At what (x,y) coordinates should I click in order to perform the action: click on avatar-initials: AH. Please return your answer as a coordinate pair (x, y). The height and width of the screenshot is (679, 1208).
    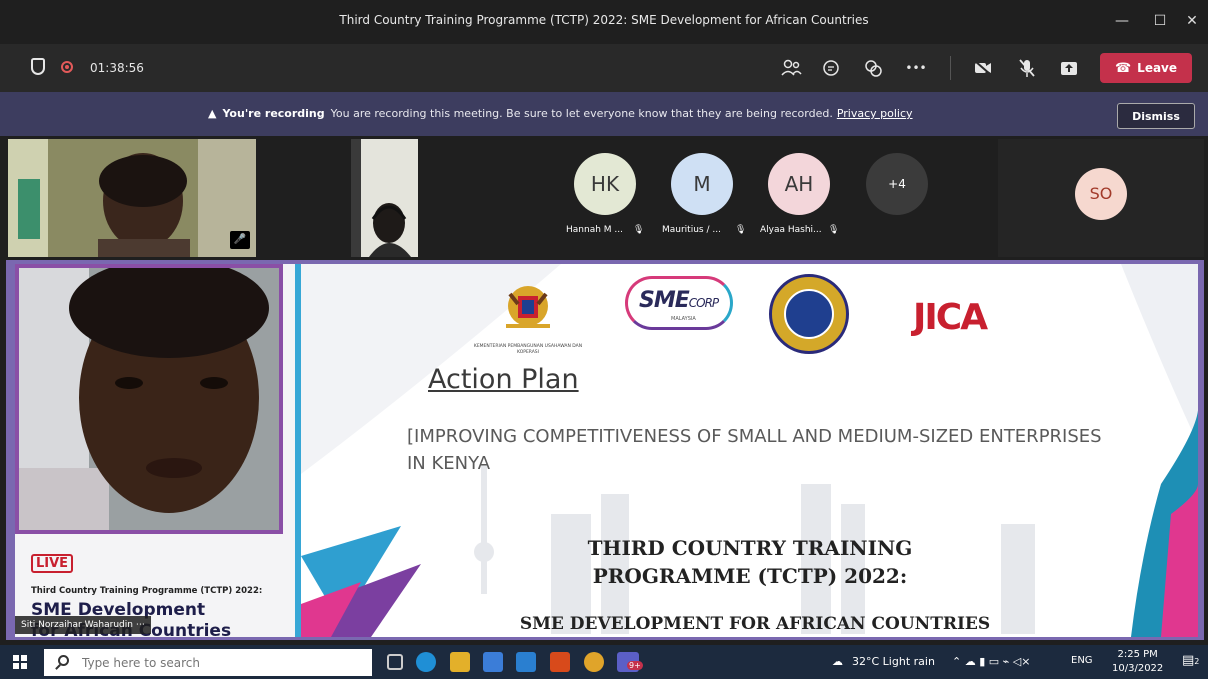
    Looking at the image, I should click on (799, 184).